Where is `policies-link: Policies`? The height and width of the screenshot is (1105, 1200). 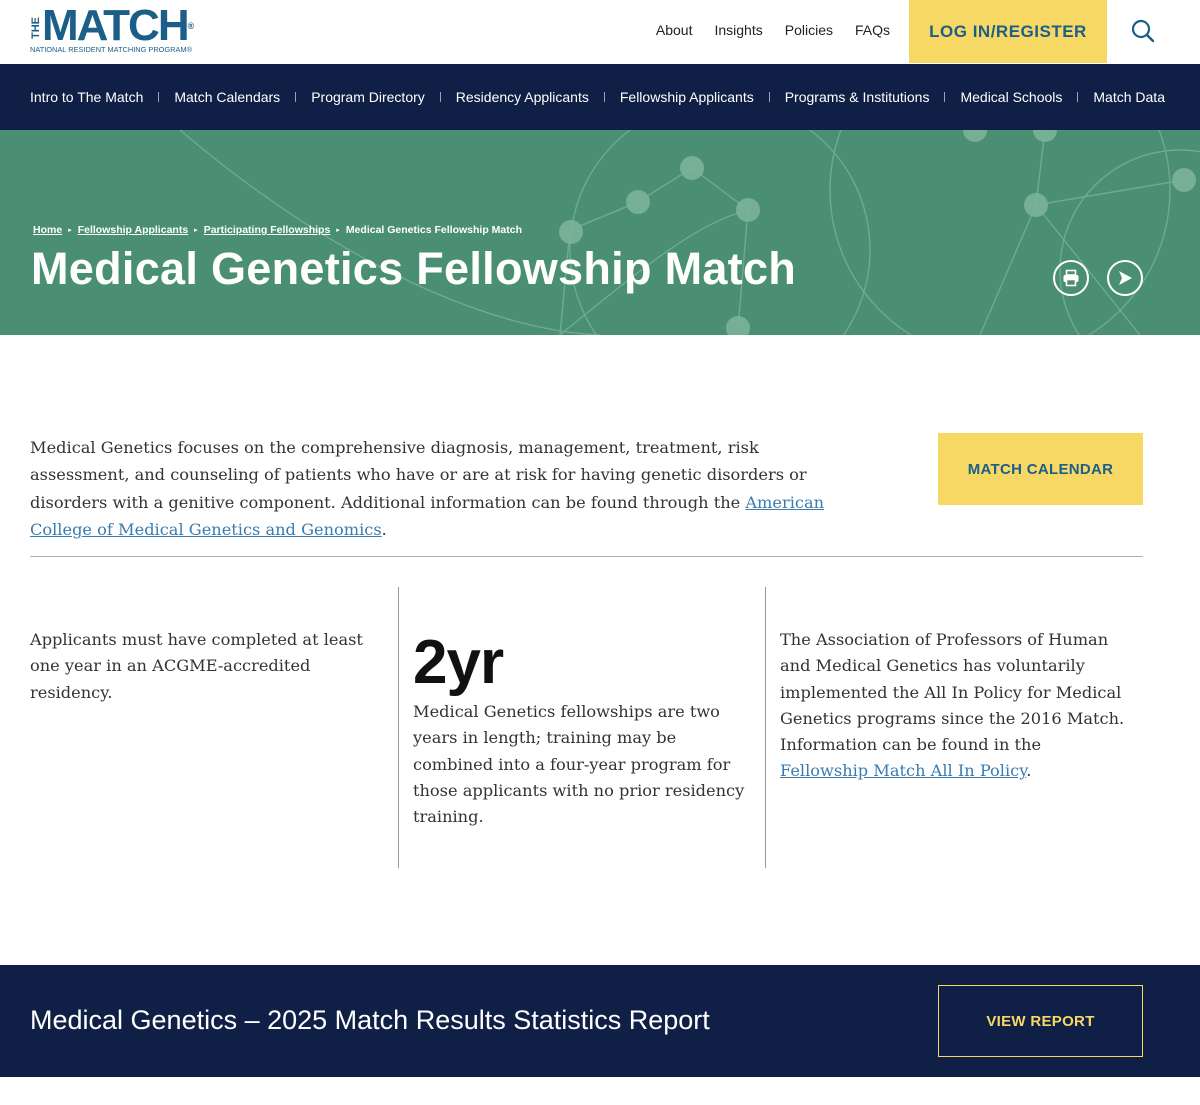 policies-link: Policies is located at coordinates (809, 30).